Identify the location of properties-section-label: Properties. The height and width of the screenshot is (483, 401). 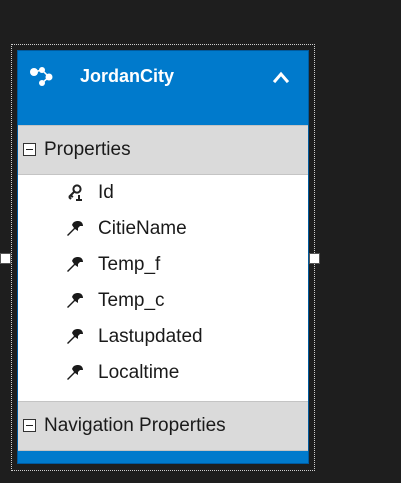
(87, 149).